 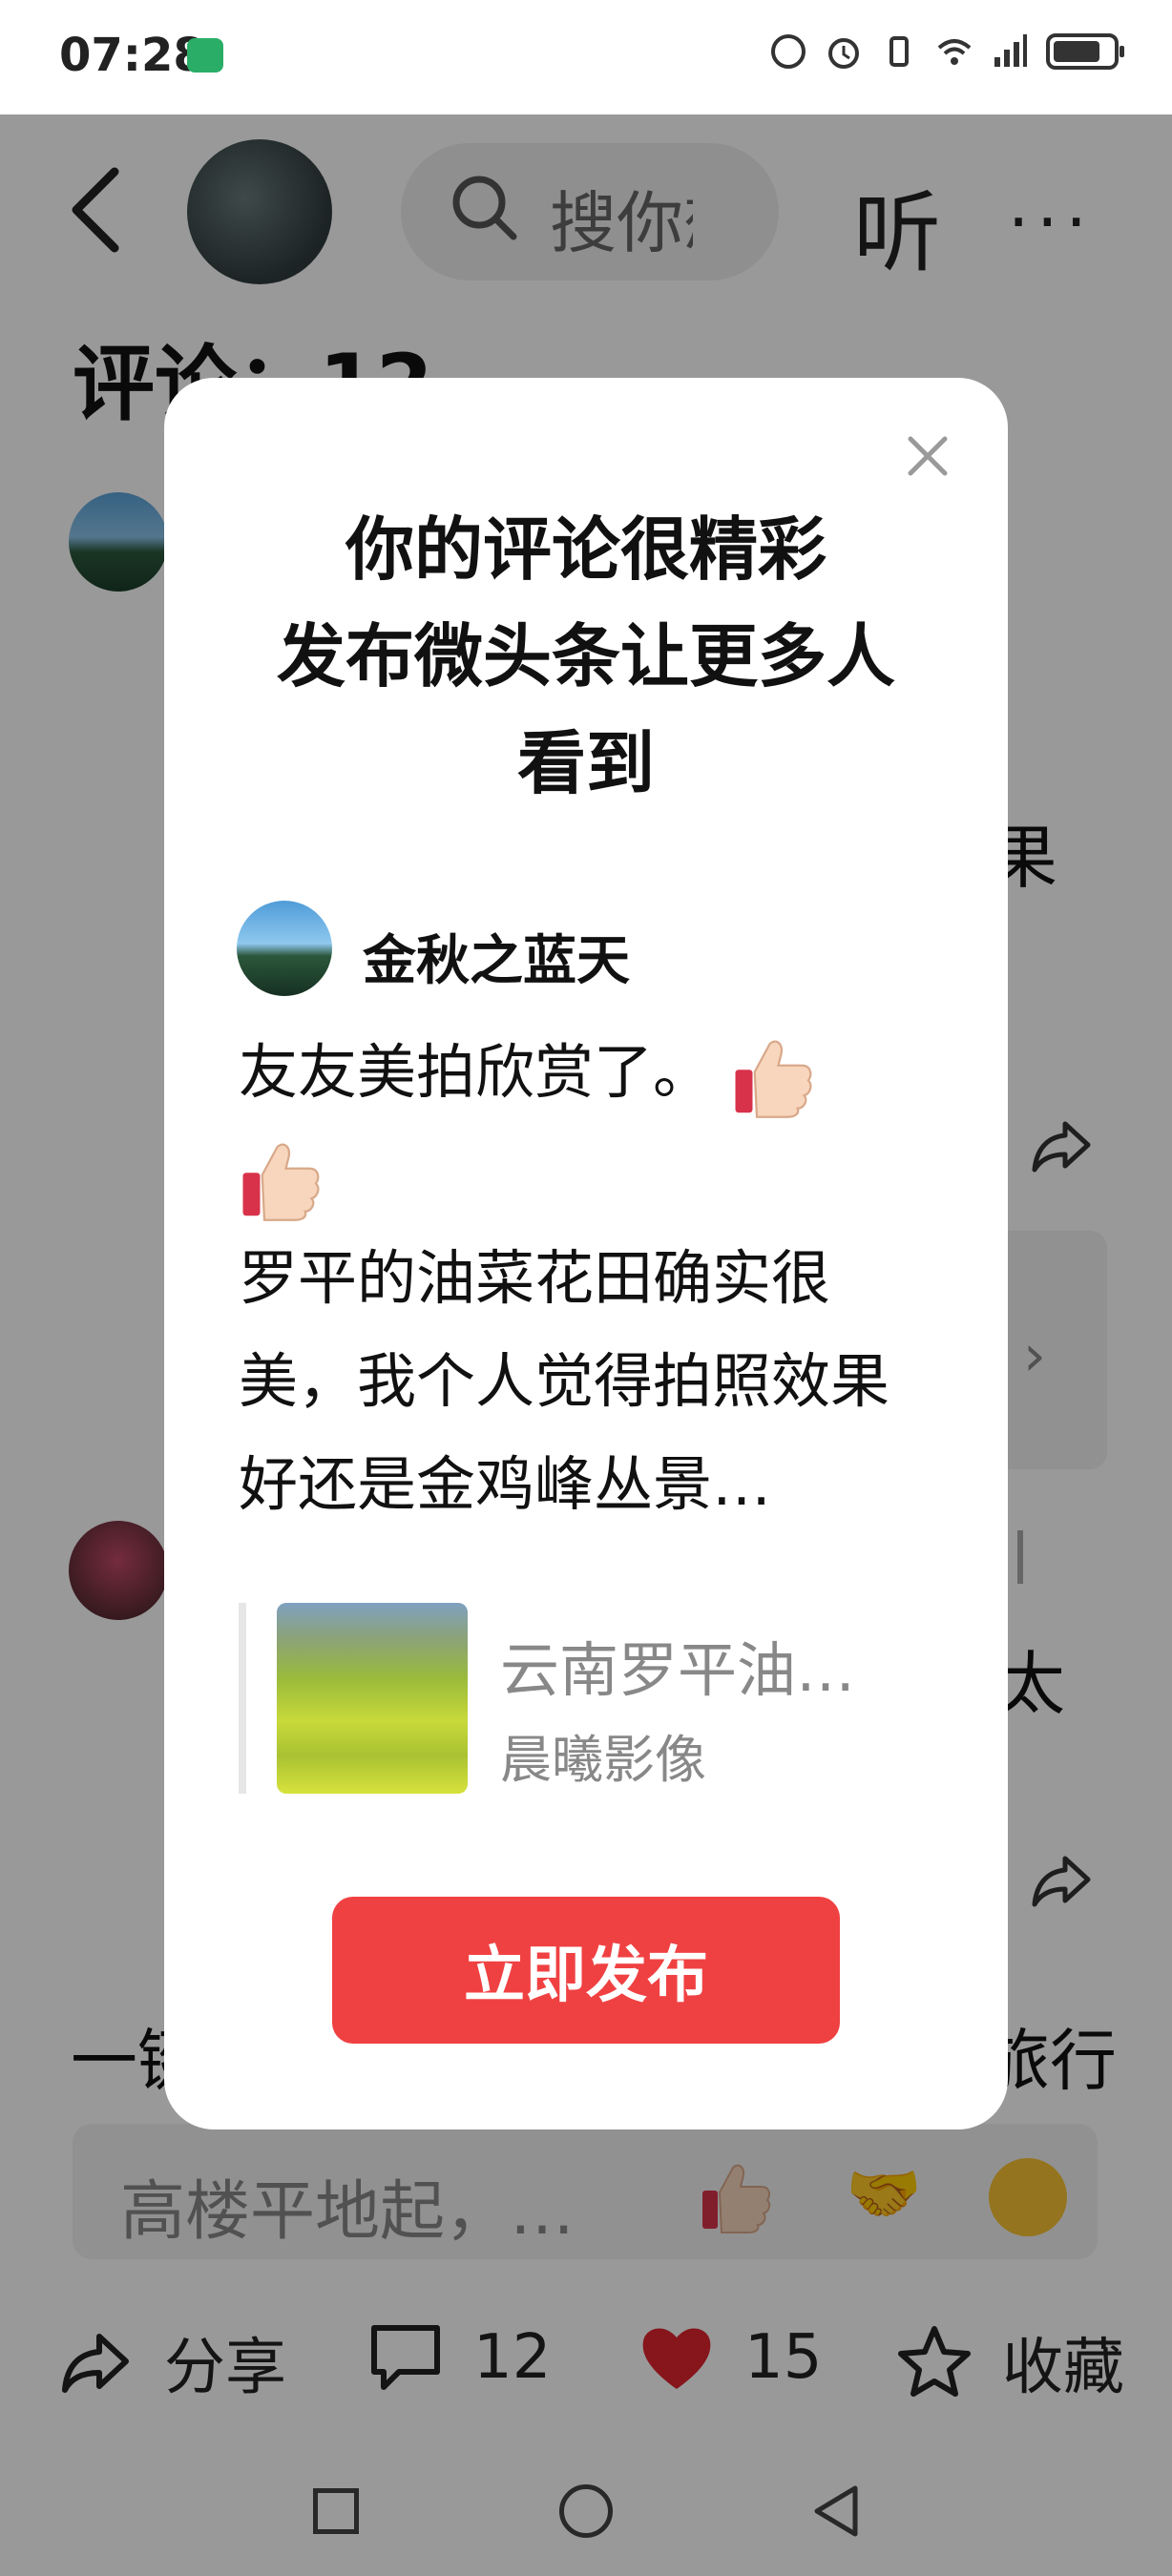 What do you see at coordinates (585, 763) in the screenshot?
I see `dialog-title-line: 看到` at bounding box center [585, 763].